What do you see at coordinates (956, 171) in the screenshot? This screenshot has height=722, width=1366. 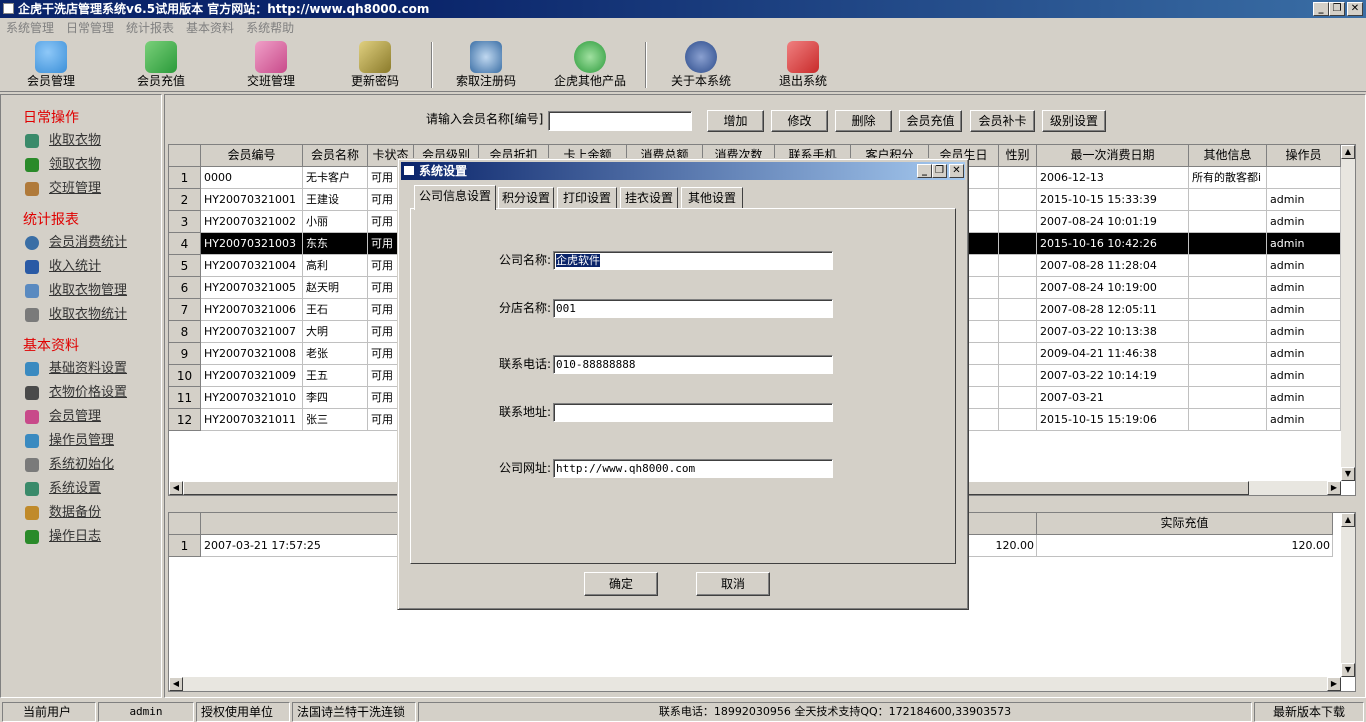 I see `dialog-close-button: ✕` at bounding box center [956, 171].